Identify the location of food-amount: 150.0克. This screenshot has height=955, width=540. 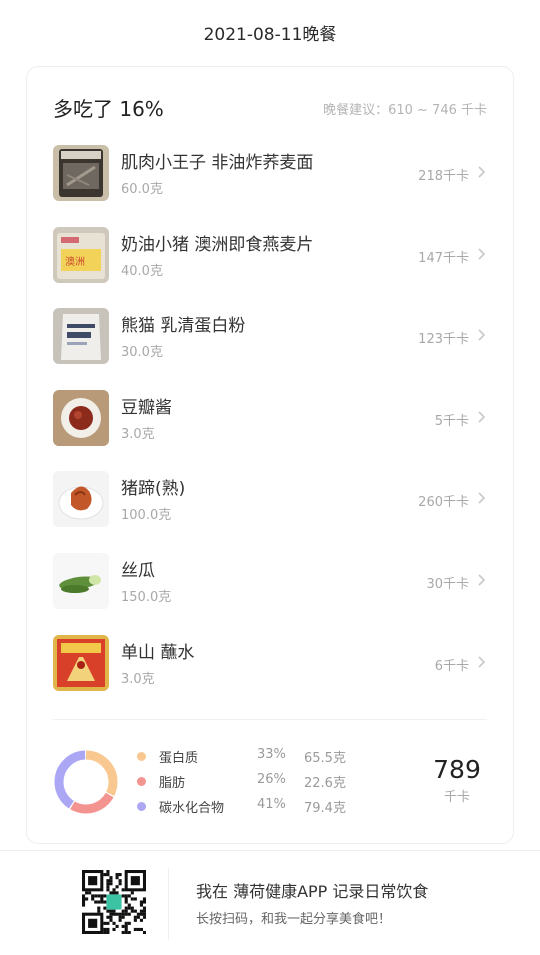
(146, 597).